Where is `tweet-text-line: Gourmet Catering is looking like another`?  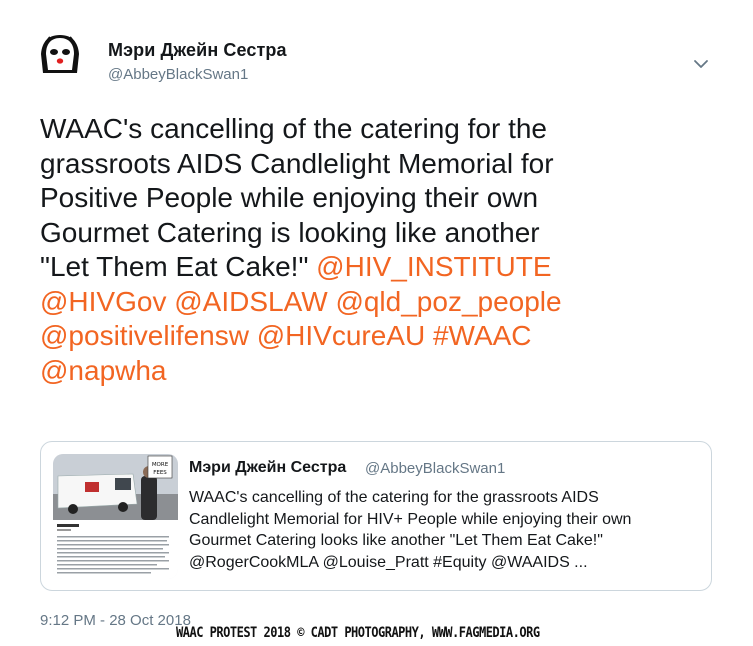
tweet-text-line: Gourmet Catering is looking like another is located at coordinates (380, 233).